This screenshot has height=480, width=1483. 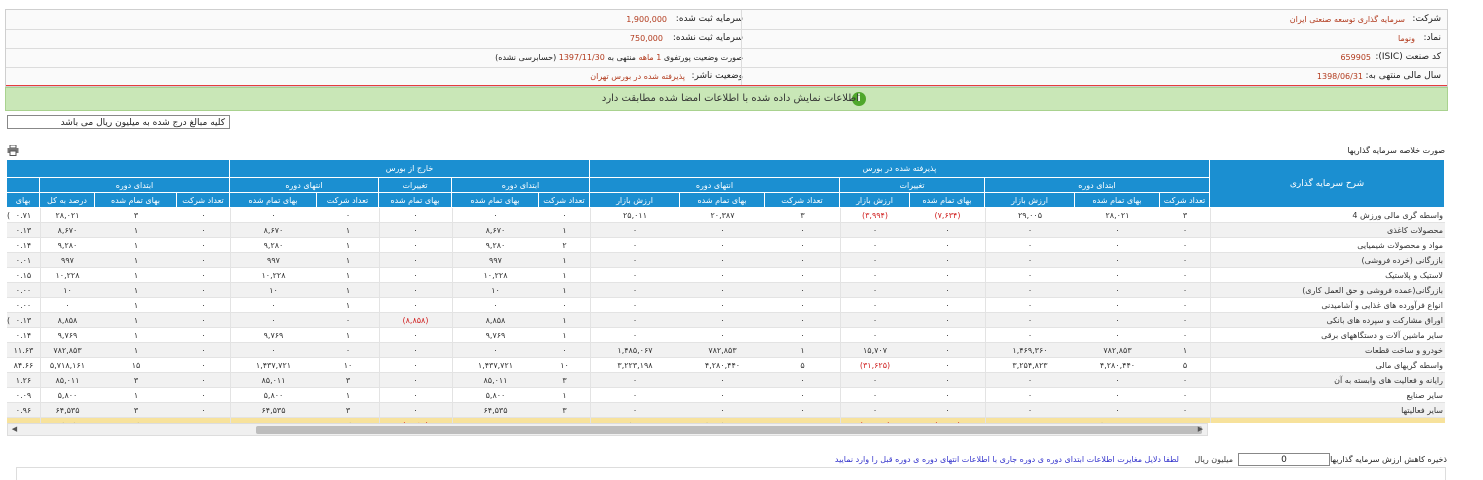 I want to click on print-icon, so click(x=13, y=150).